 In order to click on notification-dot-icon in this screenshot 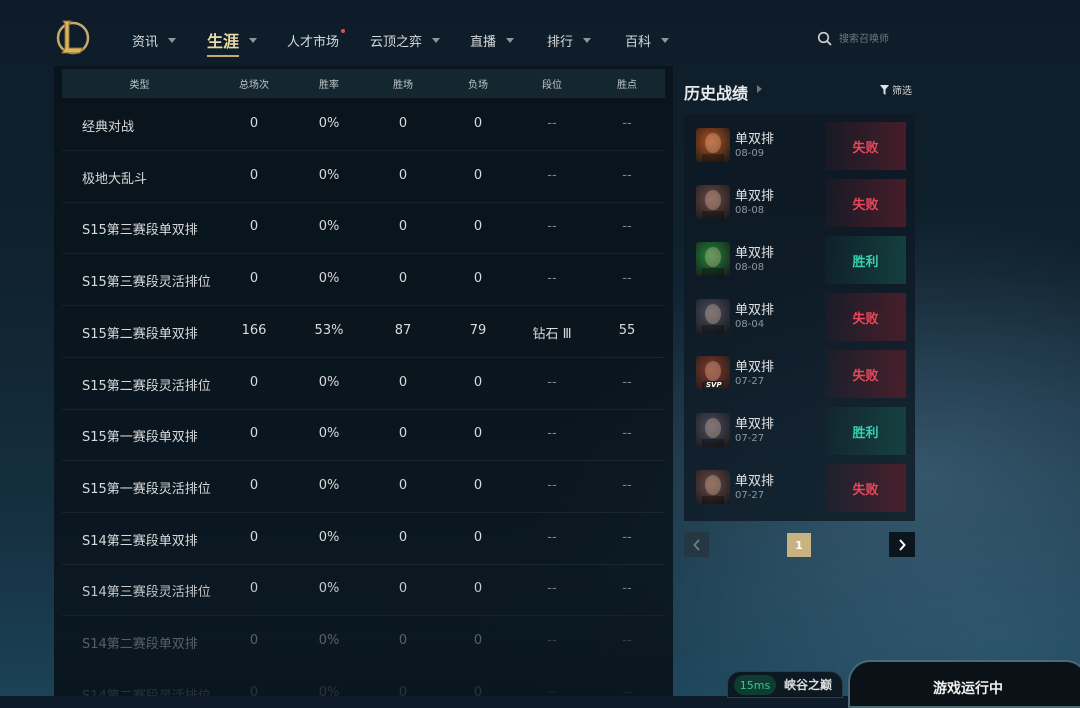, I will do `click(343, 30)`.